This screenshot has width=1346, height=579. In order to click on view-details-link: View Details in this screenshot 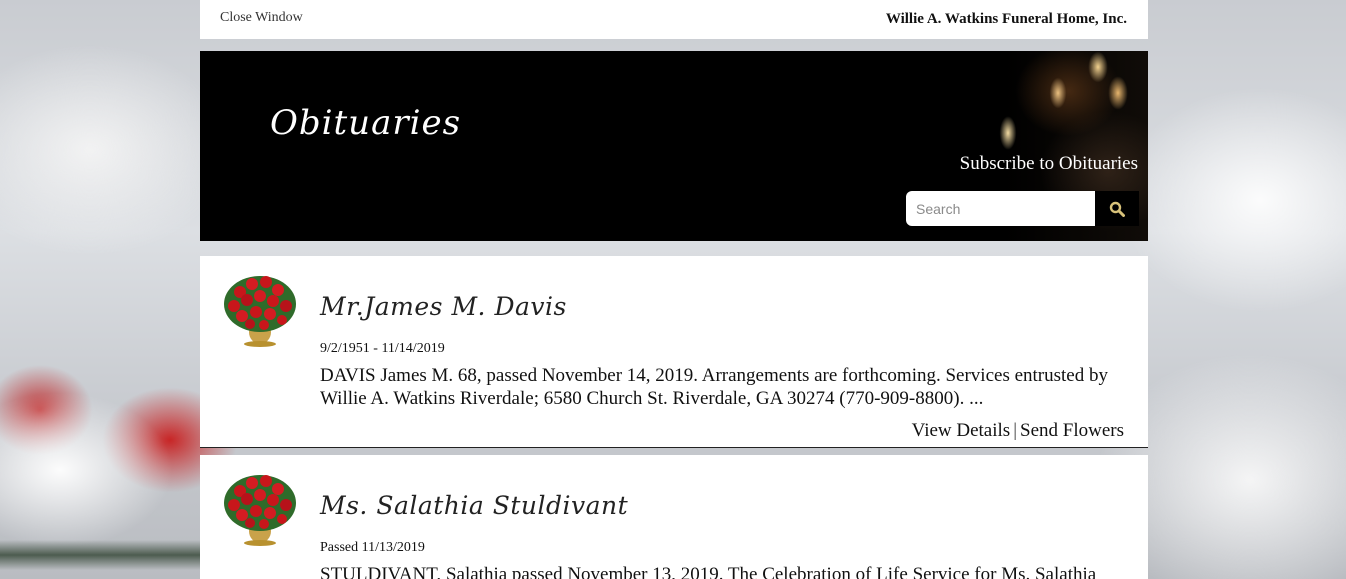, I will do `click(961, 430)`.